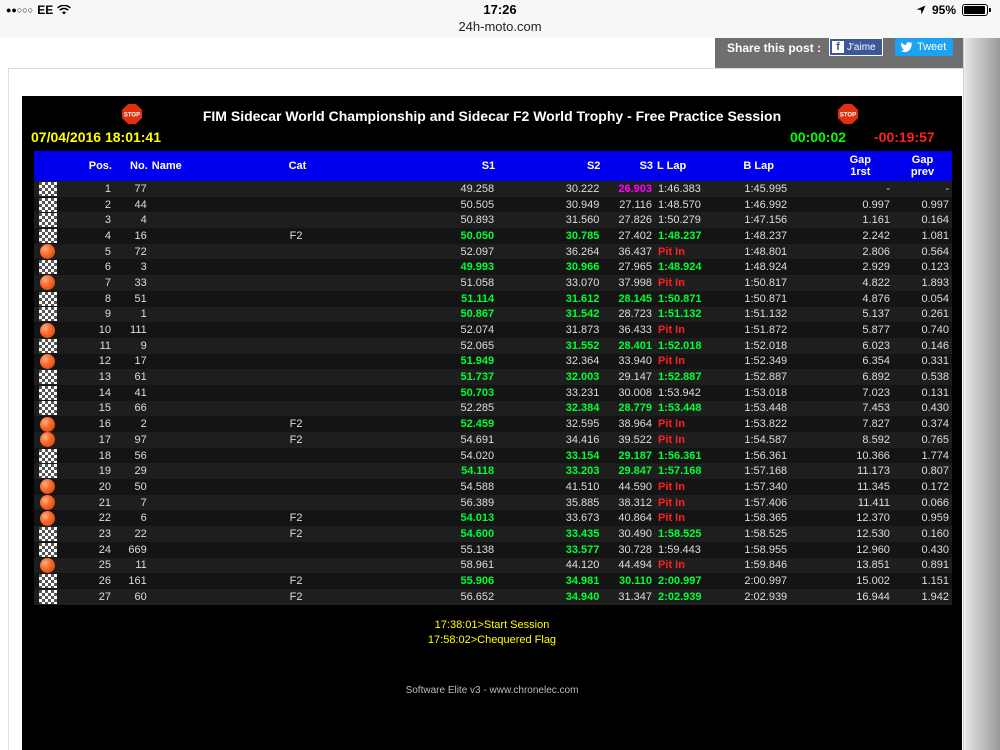  What do you see at coordinates (413, 408) in the screenshot?
I see `sector1-cell: 52.285` at bounding box center [413, 408].